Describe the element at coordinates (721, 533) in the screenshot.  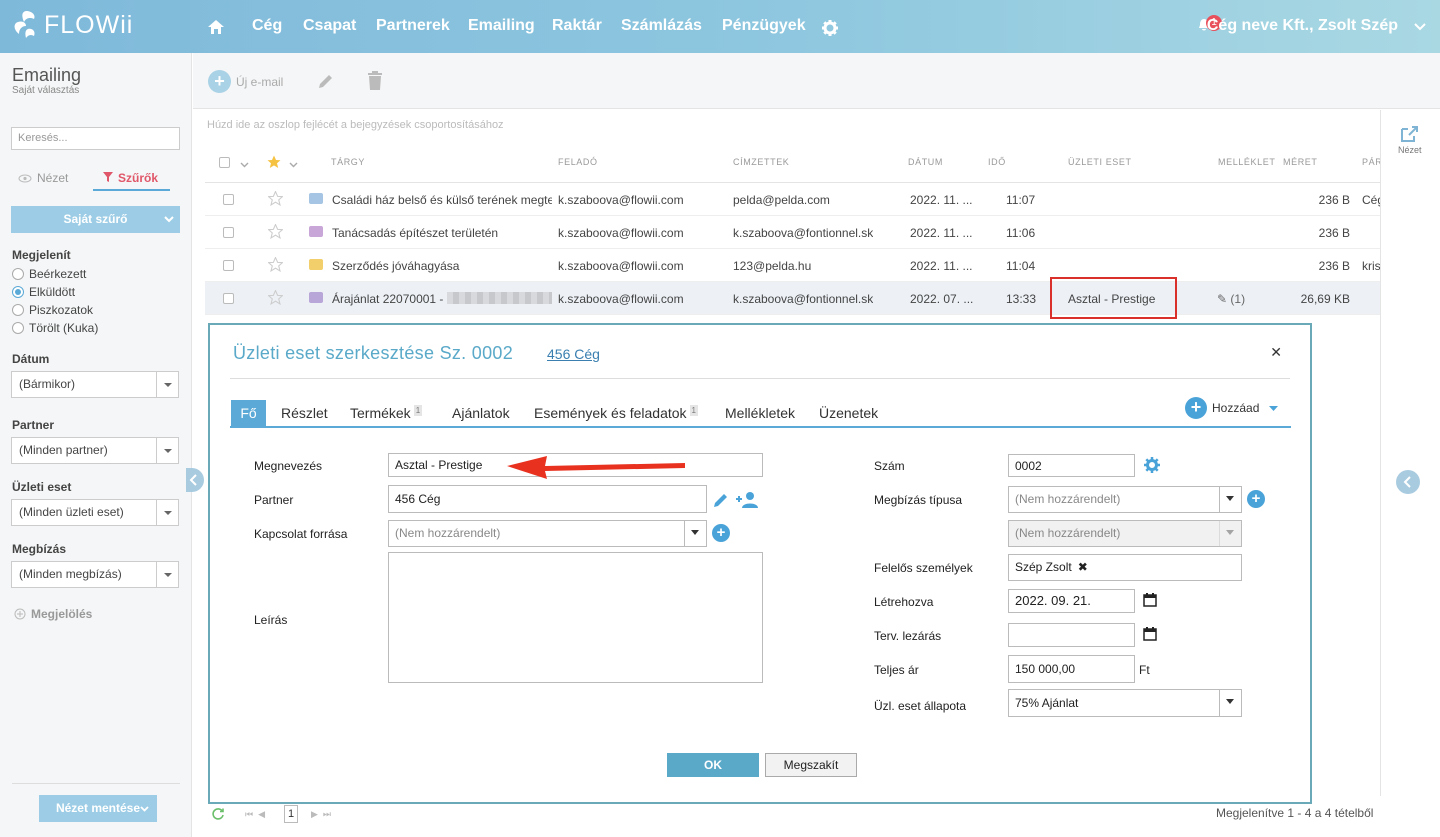
I see `add-source-icon: +` at that location.